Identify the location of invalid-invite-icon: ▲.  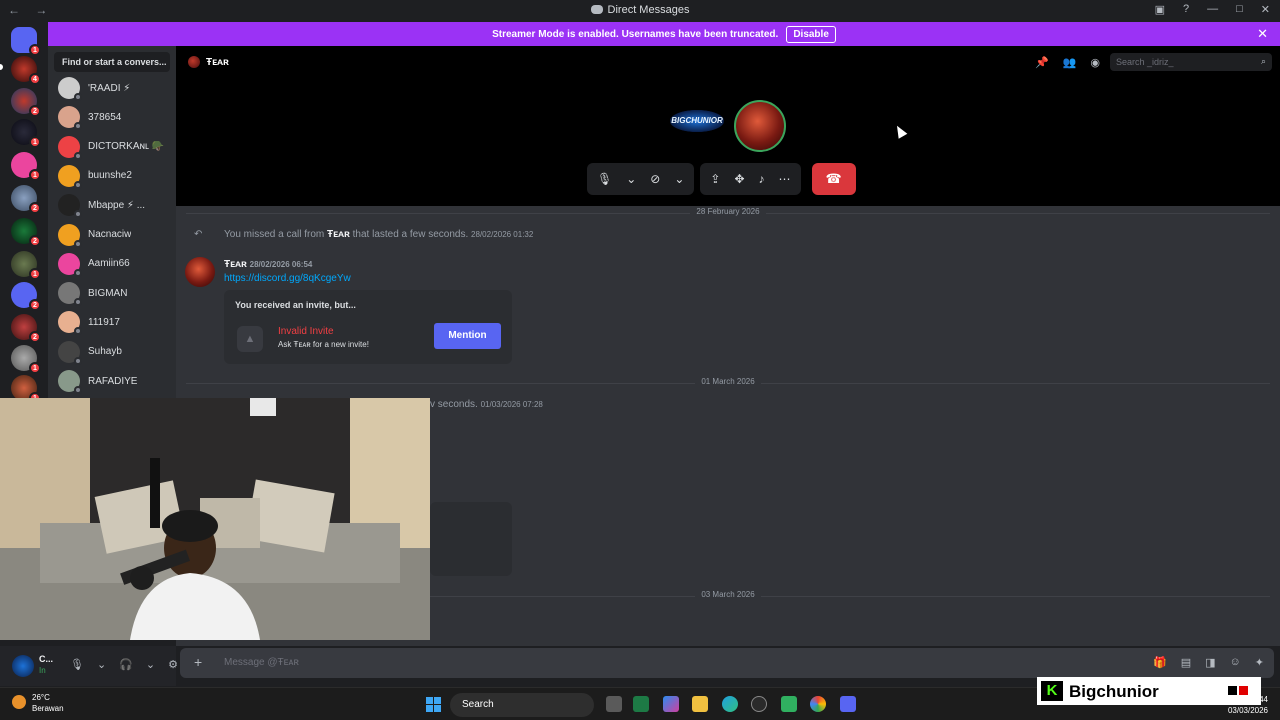
(250, 339).